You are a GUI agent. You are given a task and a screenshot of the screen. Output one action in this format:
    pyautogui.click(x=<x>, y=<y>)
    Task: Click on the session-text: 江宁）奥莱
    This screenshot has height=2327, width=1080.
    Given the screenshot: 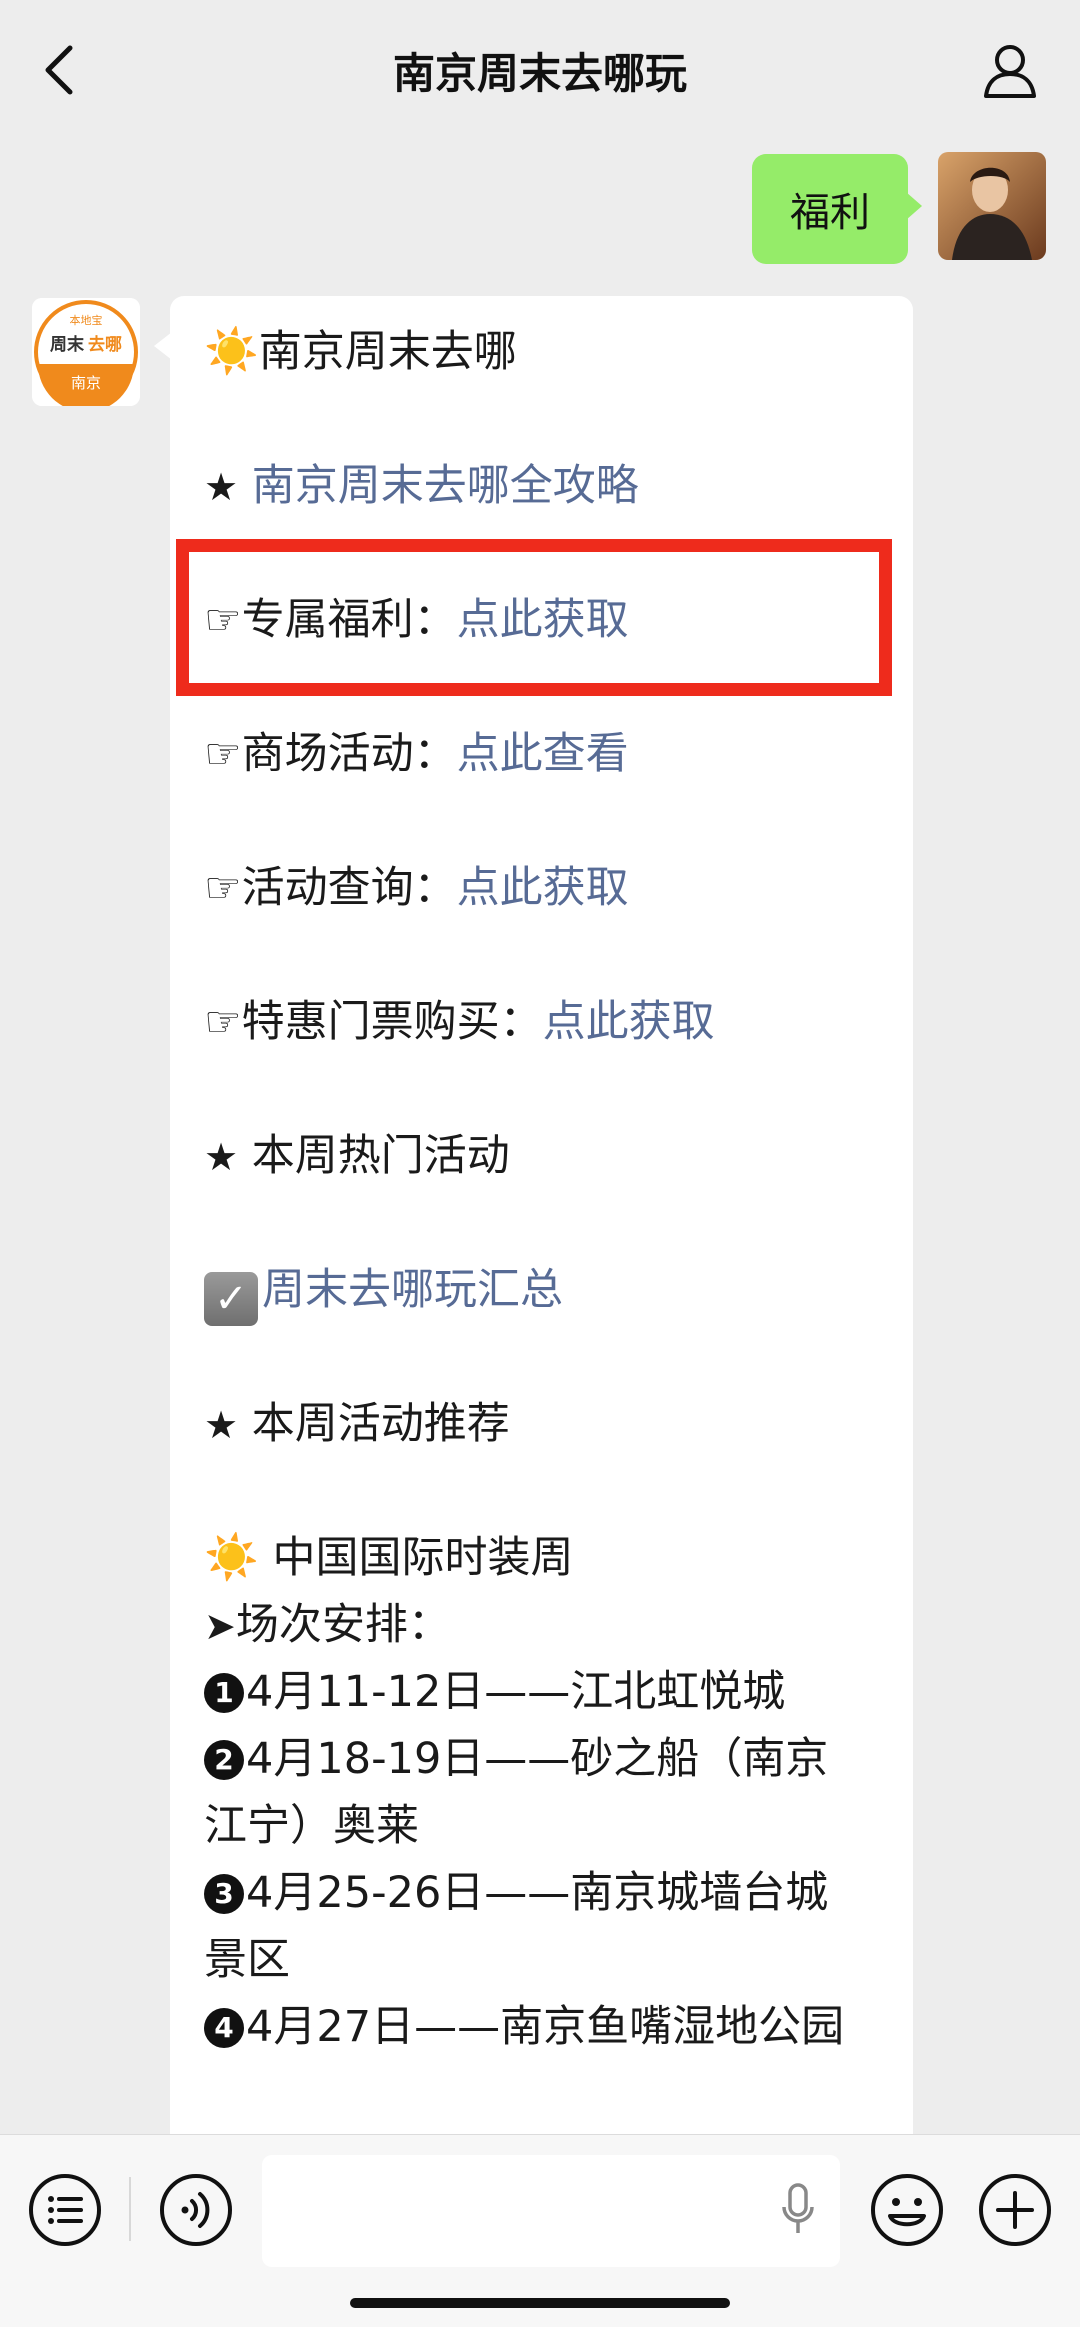 What is the action you would take?
    pyautogui.click(x=311, y=1826)
    